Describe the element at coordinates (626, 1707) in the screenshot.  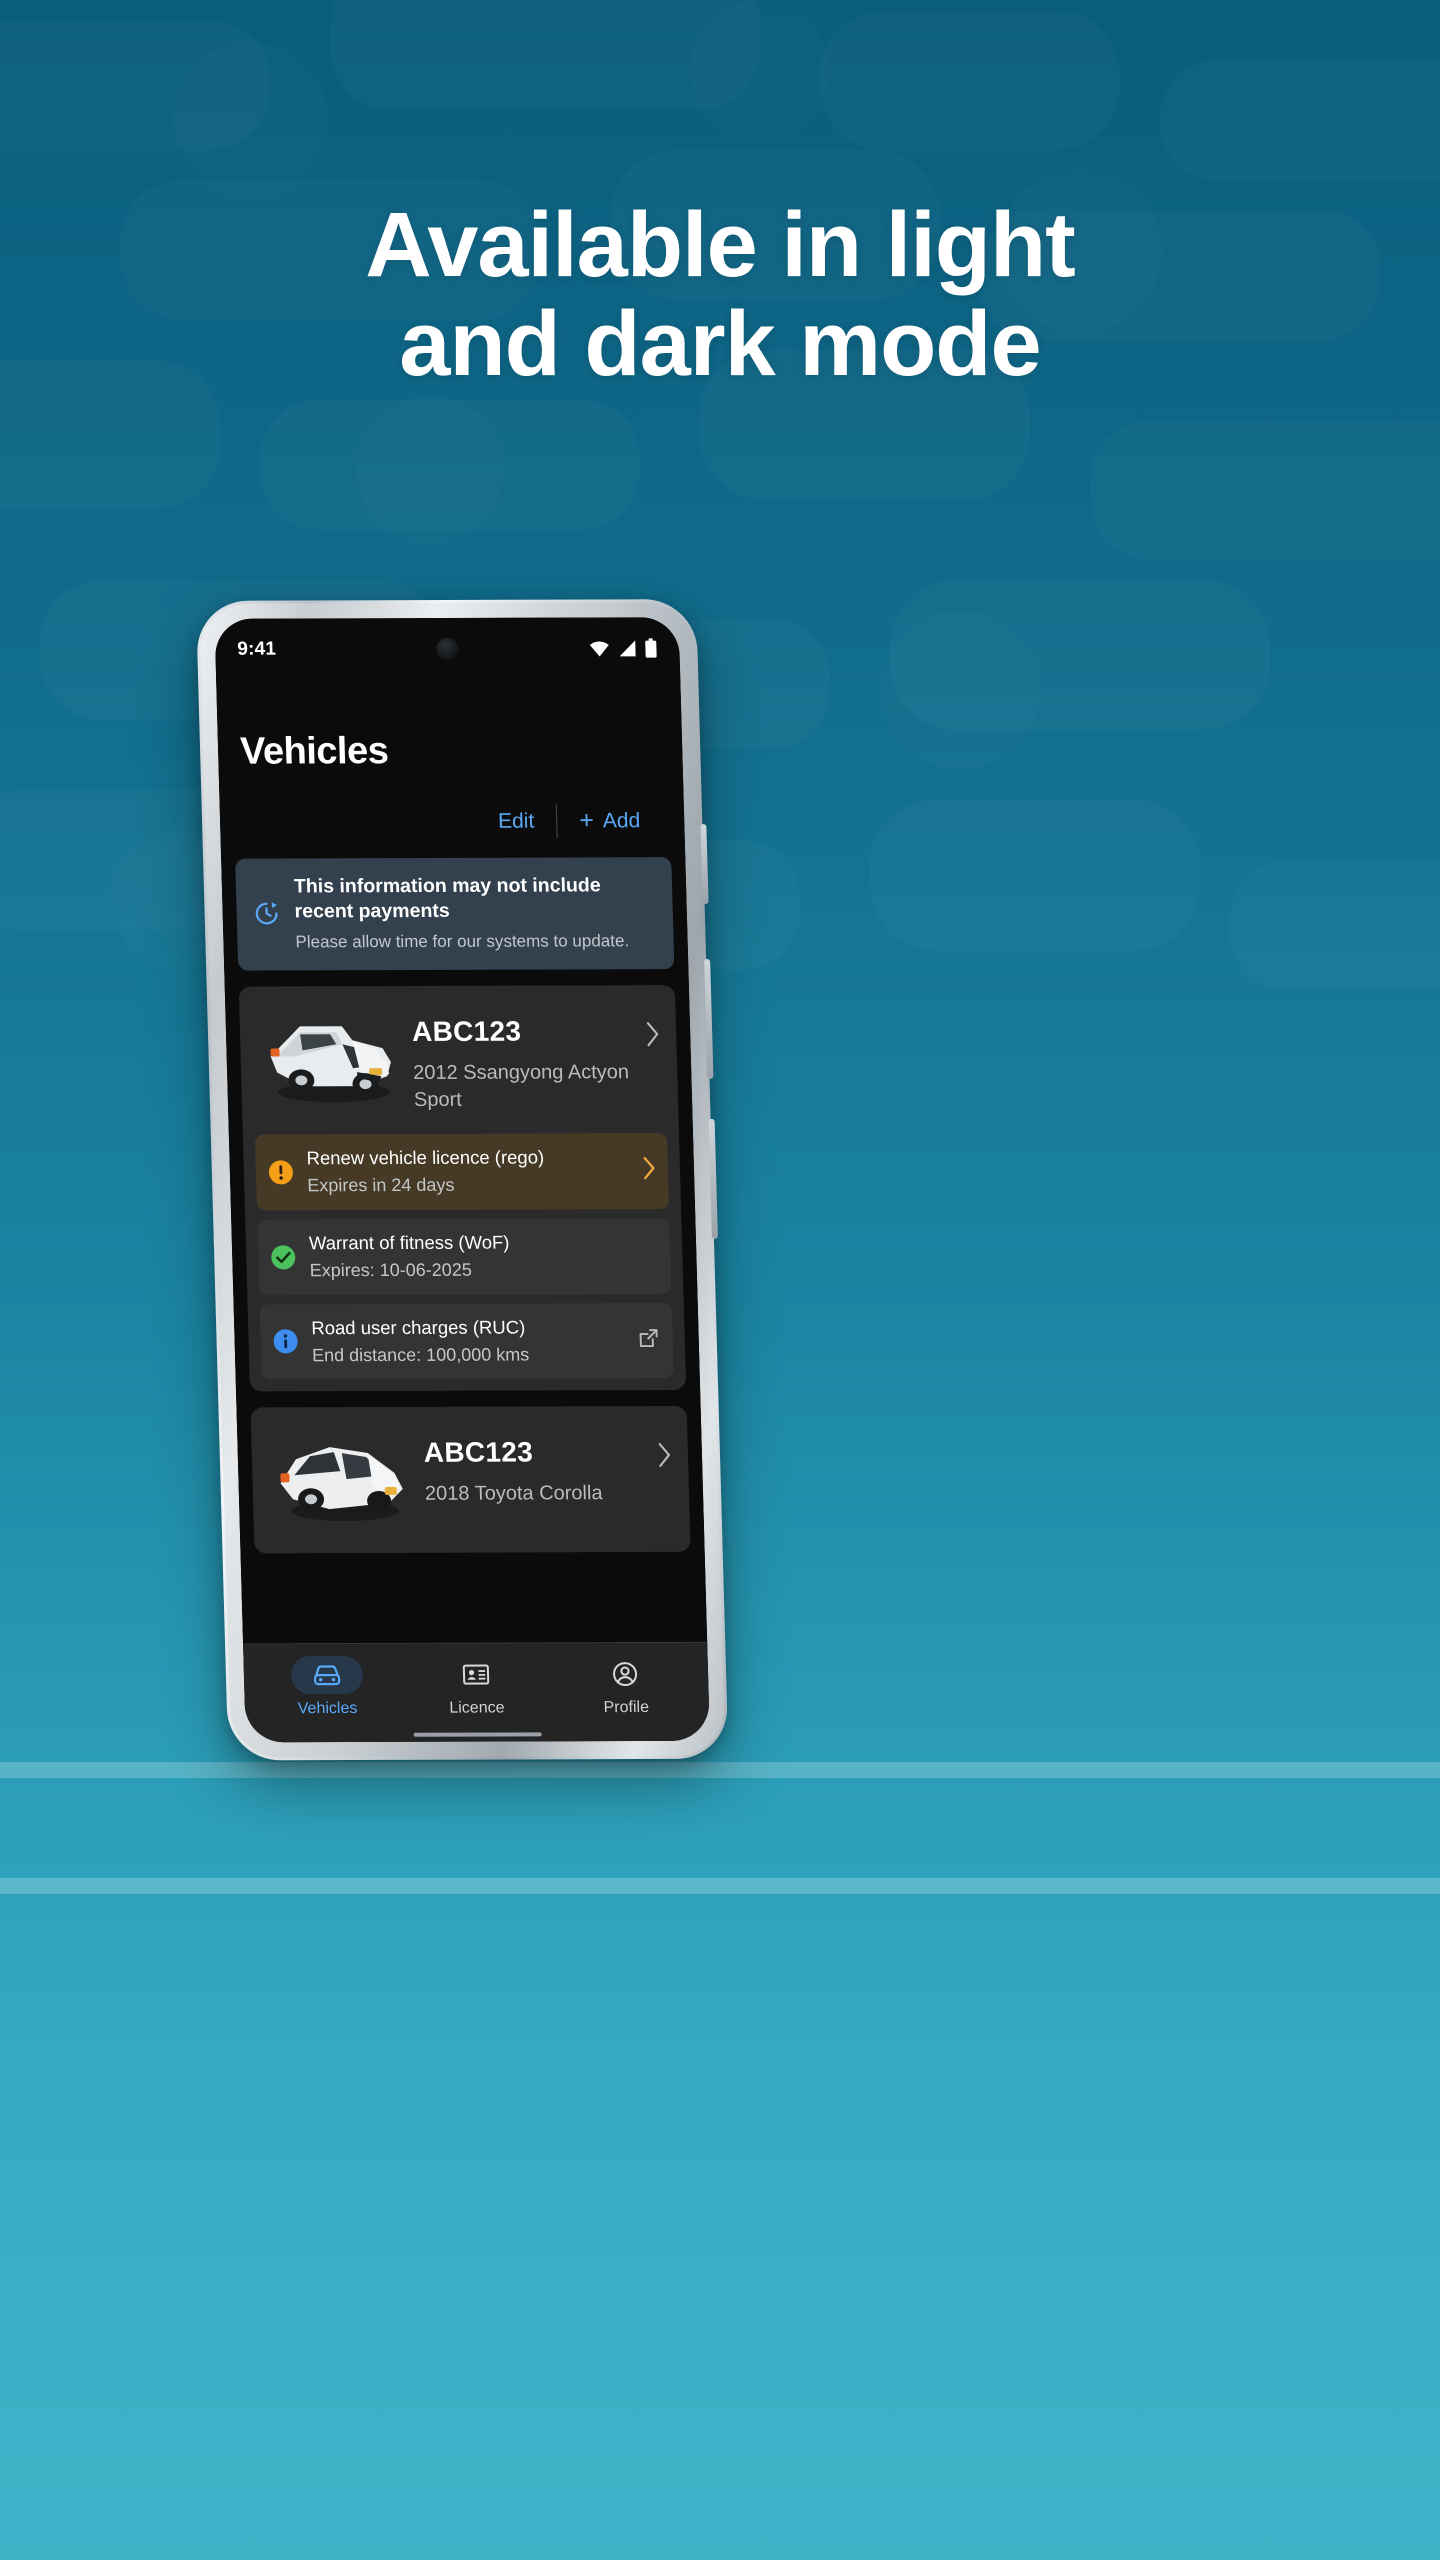
I see `nav-label-profile: Profile` at that location.